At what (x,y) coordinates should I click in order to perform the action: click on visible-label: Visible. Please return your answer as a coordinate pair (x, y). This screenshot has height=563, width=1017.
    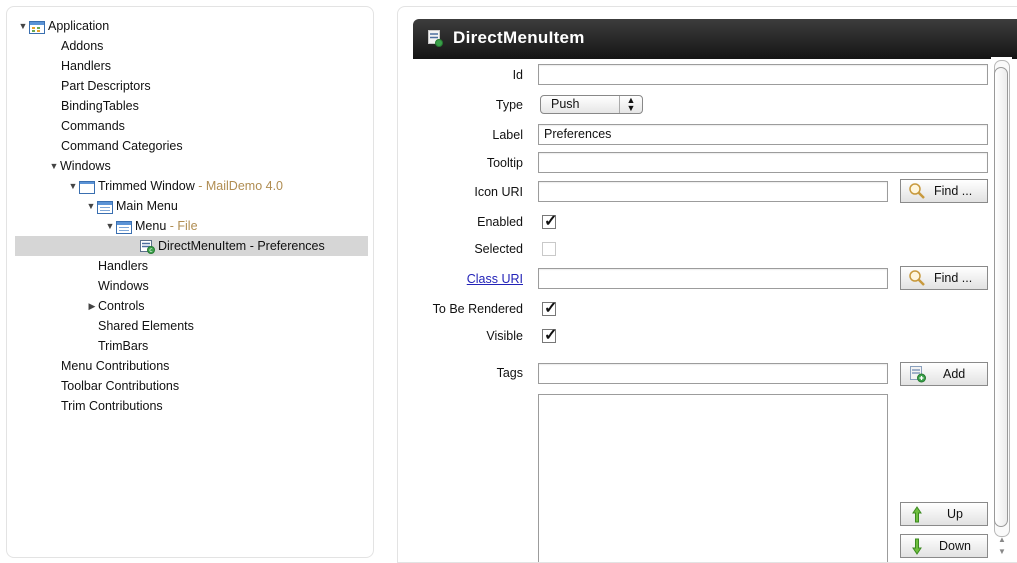
    Looking at the image, I should click on (504, 336).